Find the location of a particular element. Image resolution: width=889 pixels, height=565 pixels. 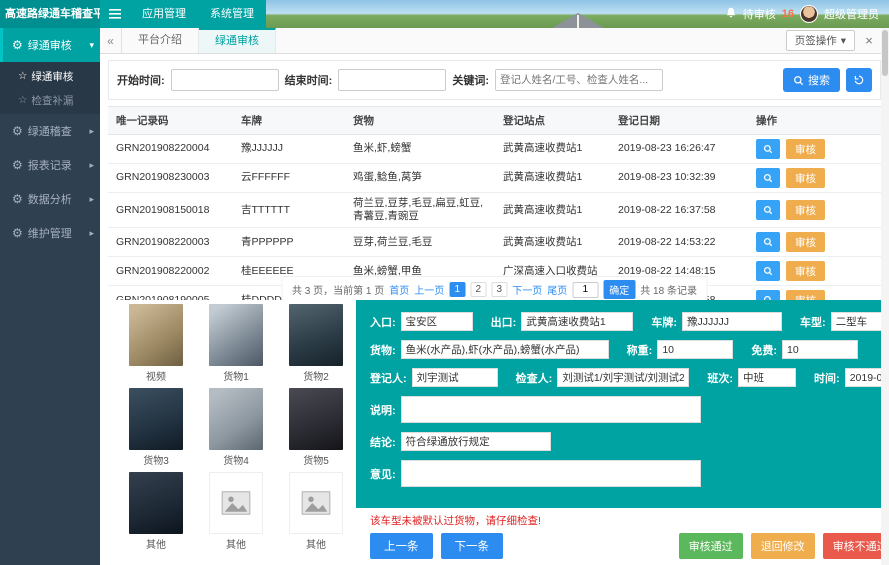

sidebar-item-green-review: ⚙ 绿通审核 ▾ is located at coordinates (50, 45).